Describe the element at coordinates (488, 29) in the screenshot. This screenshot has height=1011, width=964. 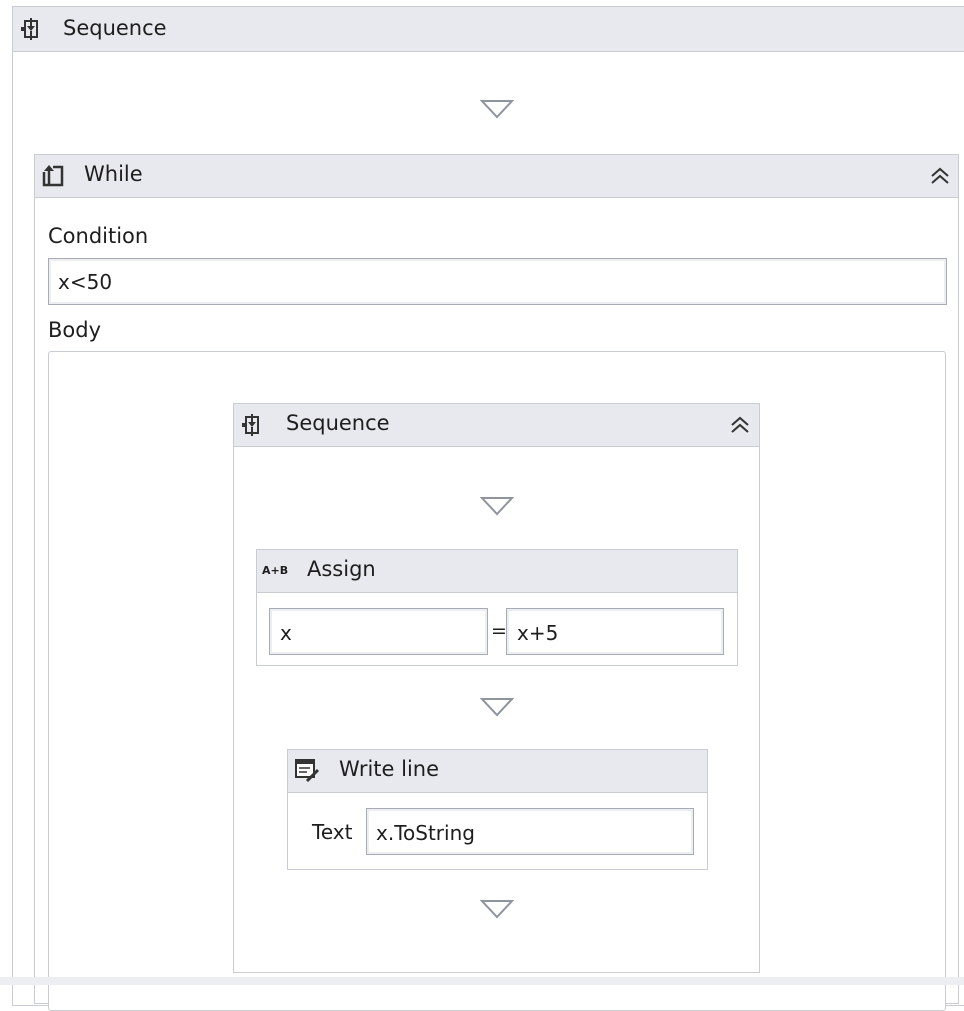
I see `outer-sequence-header: Sequence` at that location.